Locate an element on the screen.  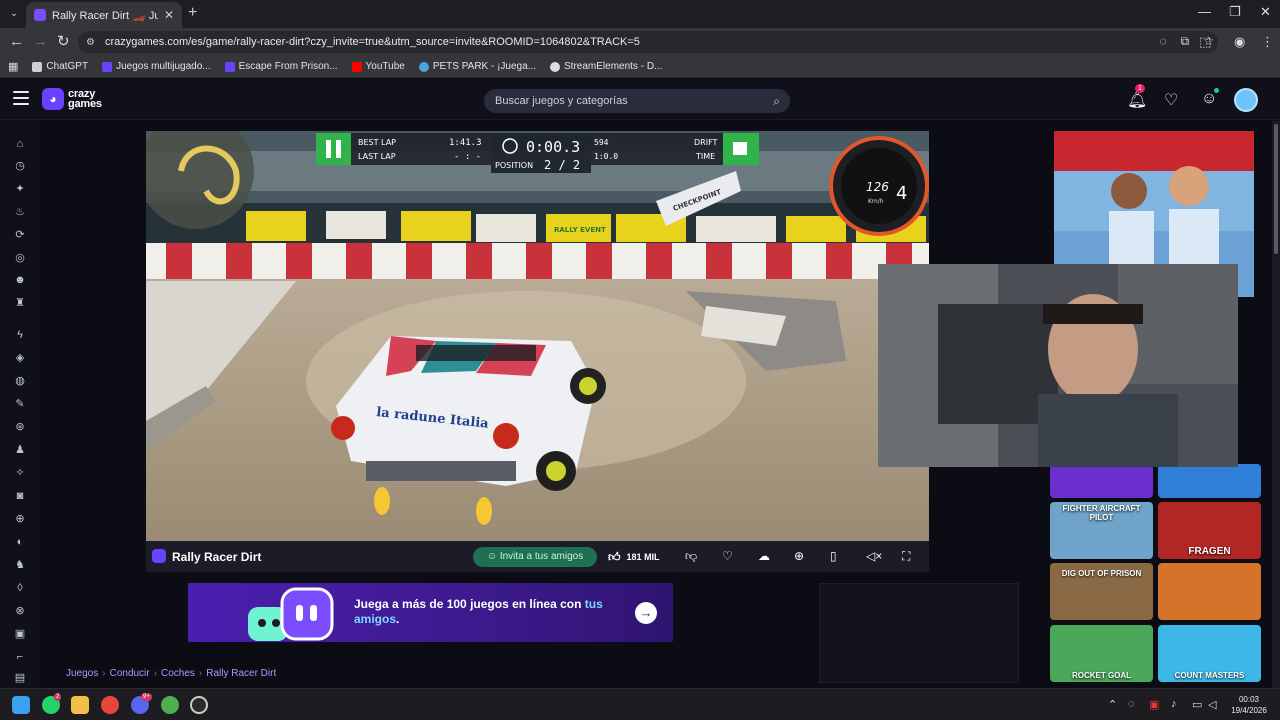
likes-count: 181 MIL is located at coordinates (643, 557).